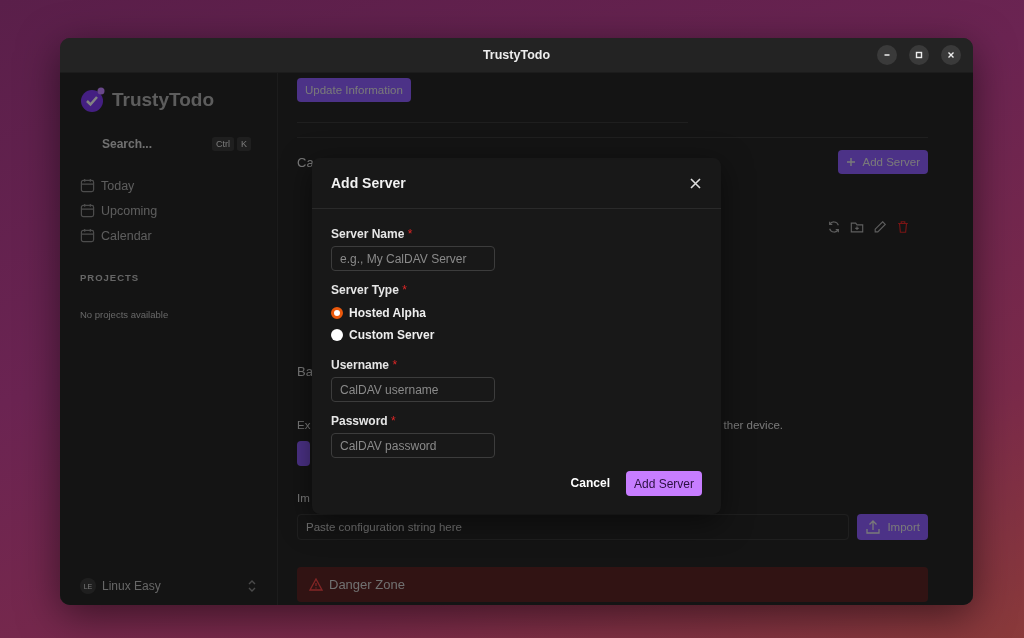 Image resolution: width=1024 pixels, height=638 pixels. I want to click on nav-item: Calendar, so click(168, 235).